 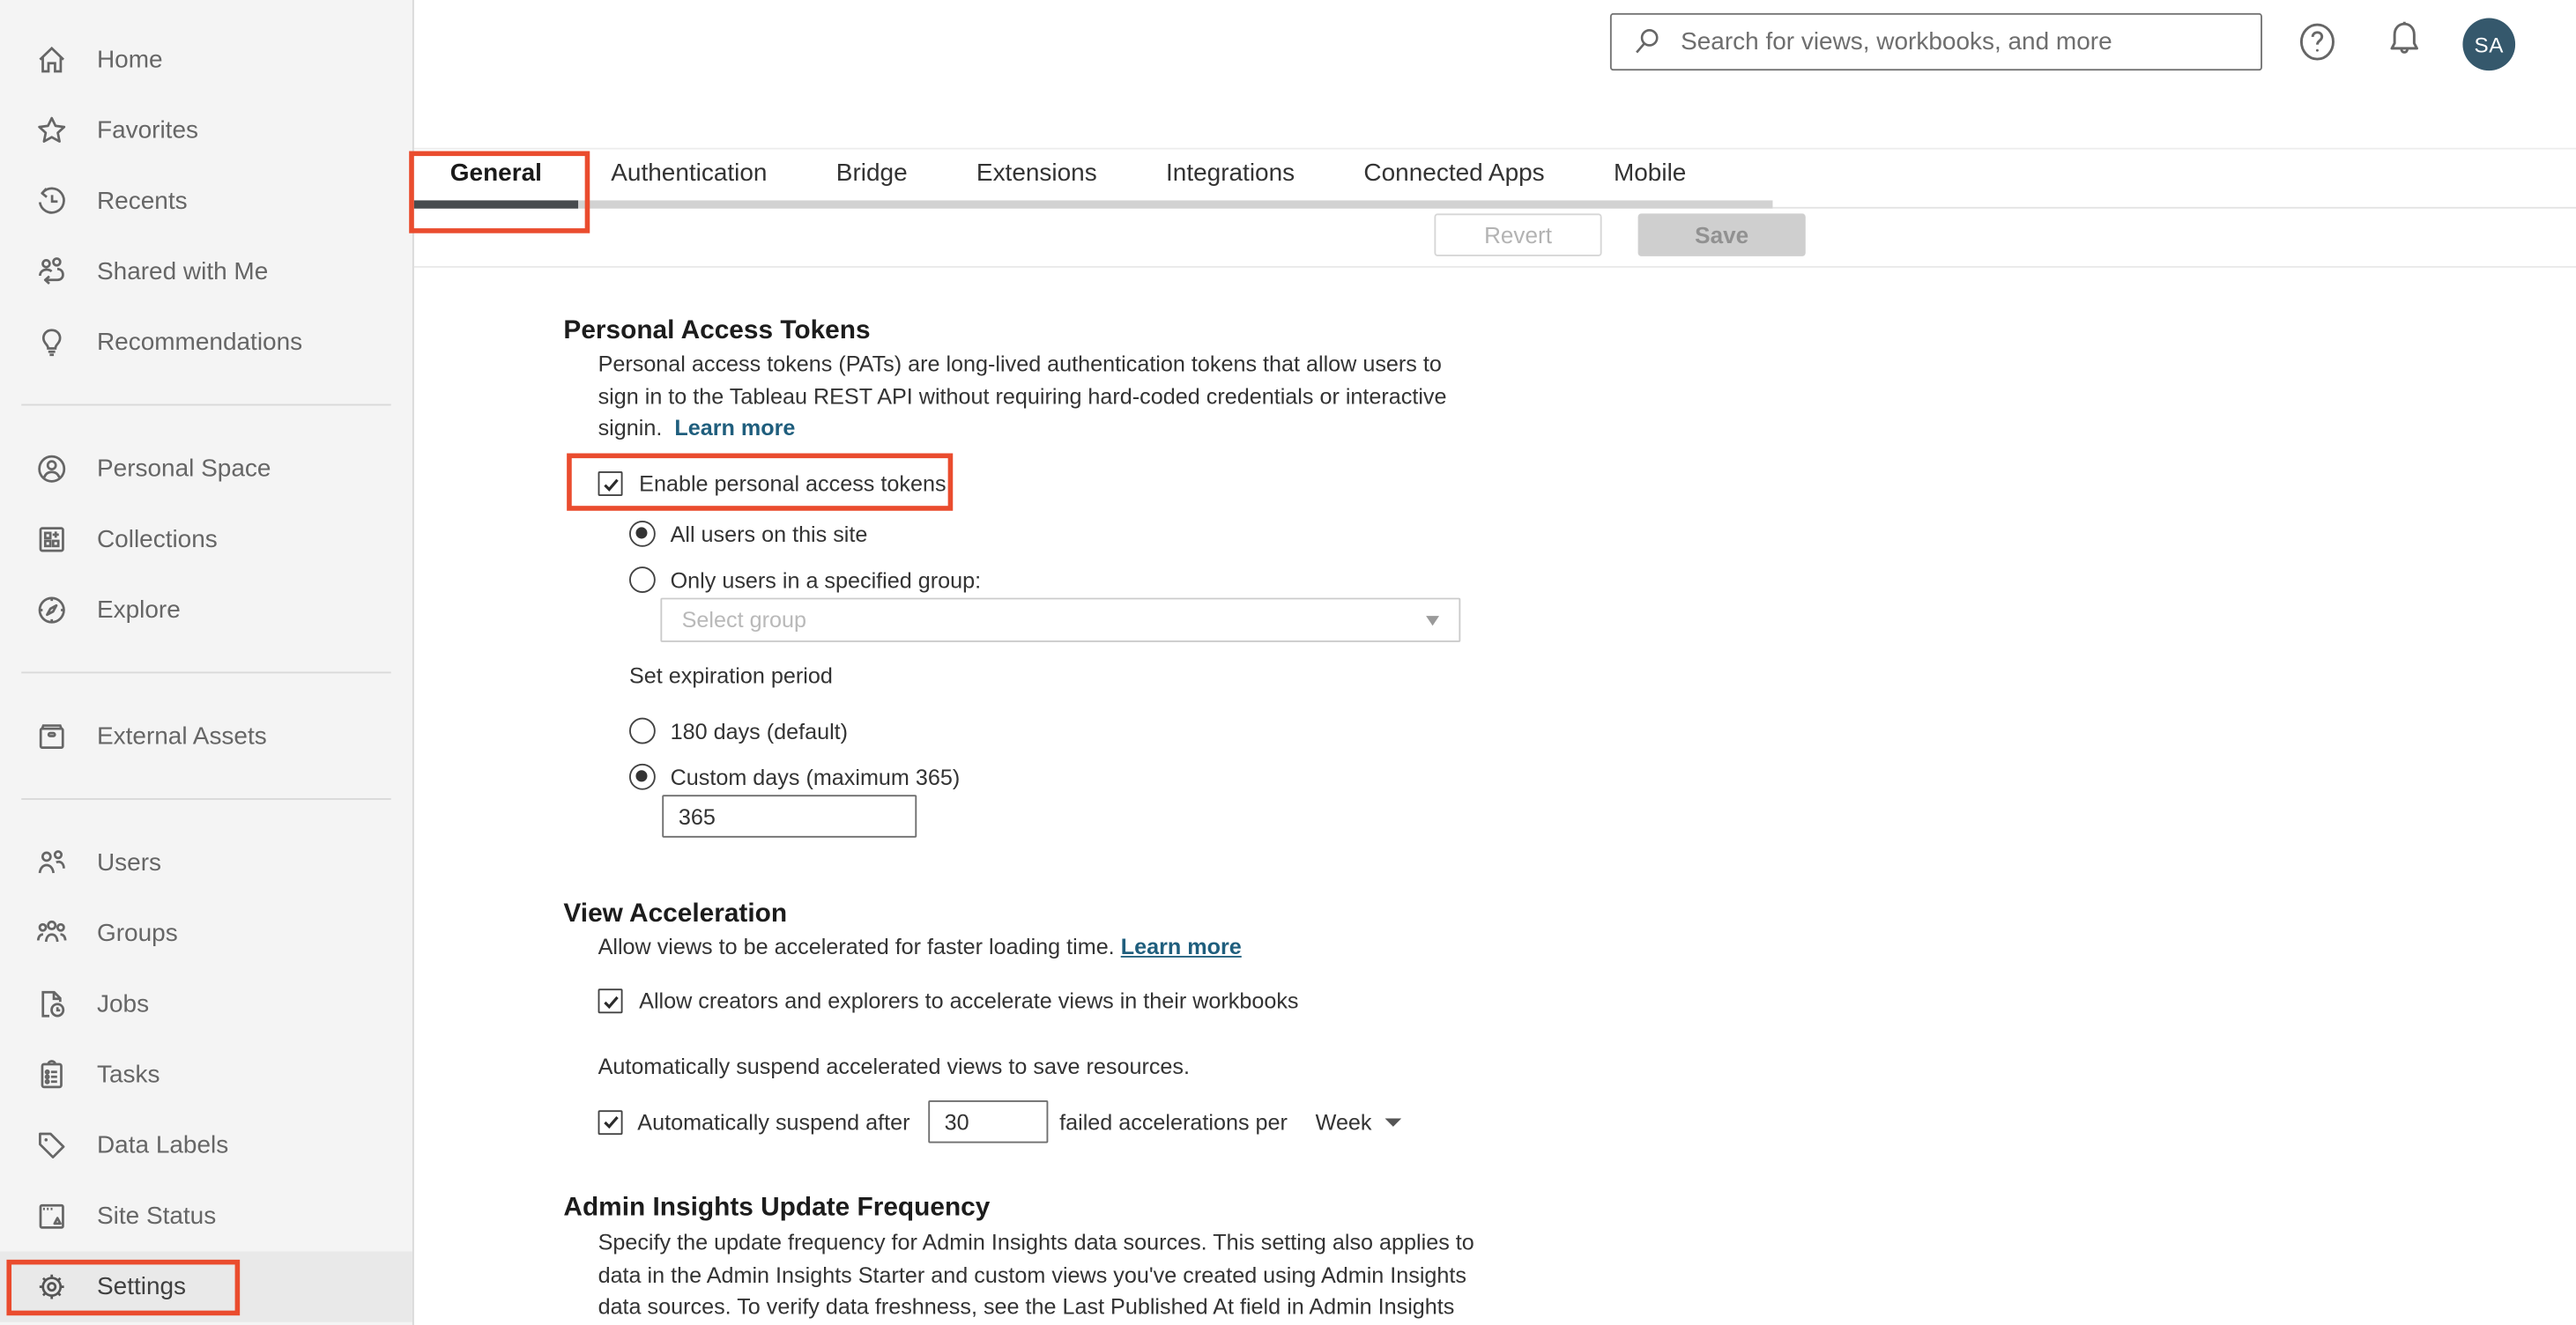 I want to click on sidebar-item-label: Tasks, so click(x=128, y=1075).